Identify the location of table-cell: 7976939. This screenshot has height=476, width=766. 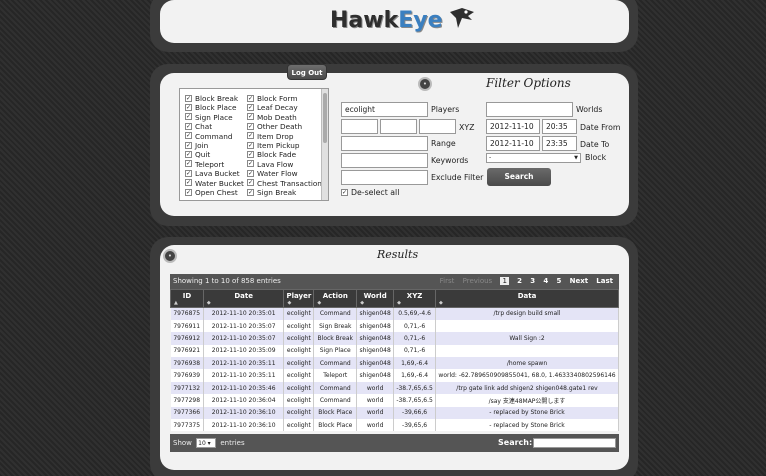
(187, 375).